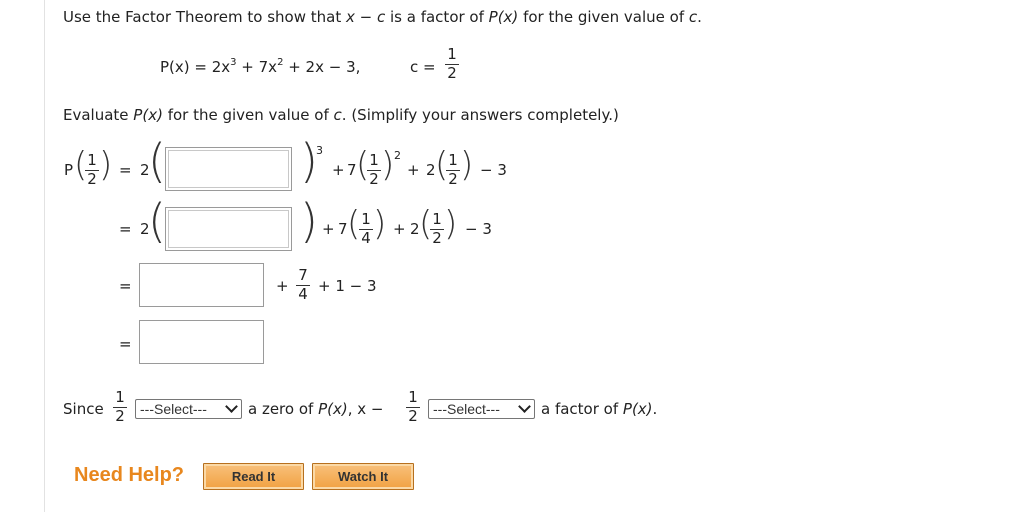 The width and height of the screenshot is (1022, 512). What do you see at coordinates (363, 476) in the screenshot?
I see `watch-it-button: Watch It` at bounding box center [363, 476].